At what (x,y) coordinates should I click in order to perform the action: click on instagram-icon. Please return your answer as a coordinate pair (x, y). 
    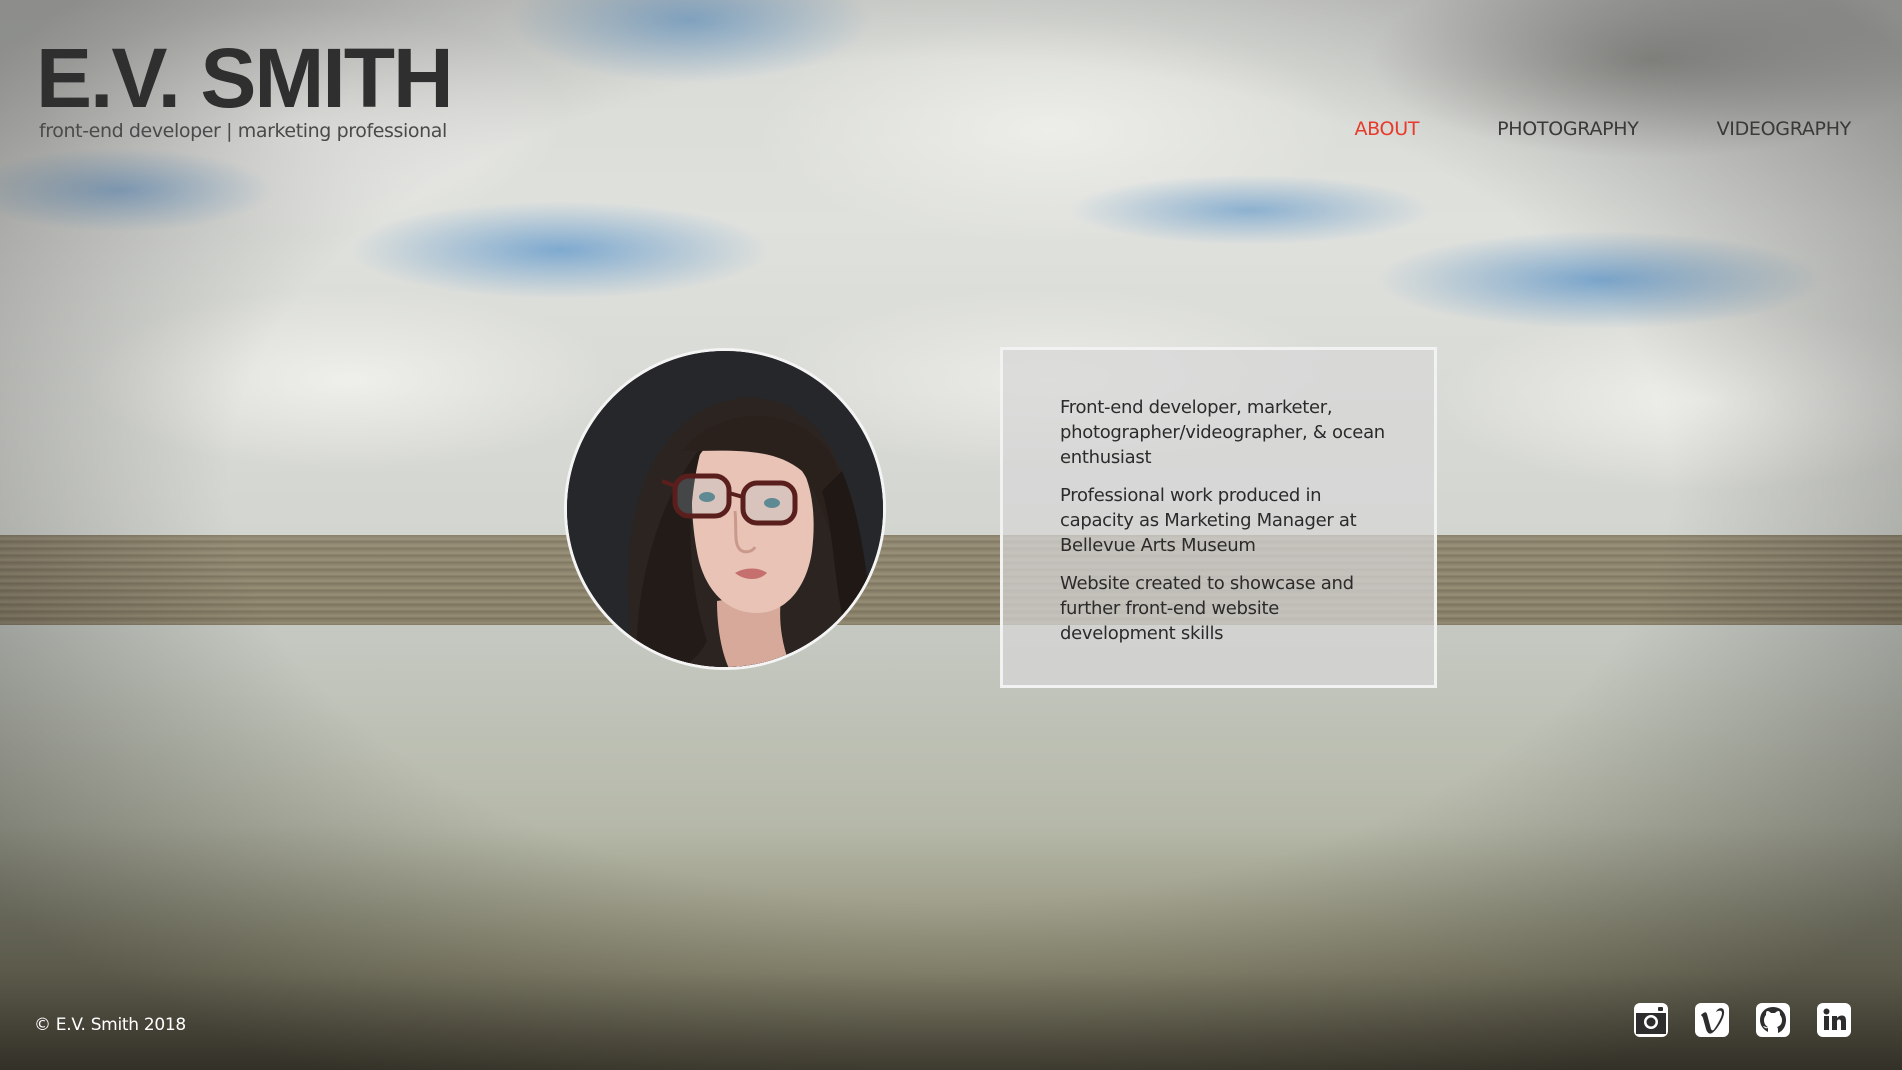
    Looking at the image, I should click on (1651, 1020).